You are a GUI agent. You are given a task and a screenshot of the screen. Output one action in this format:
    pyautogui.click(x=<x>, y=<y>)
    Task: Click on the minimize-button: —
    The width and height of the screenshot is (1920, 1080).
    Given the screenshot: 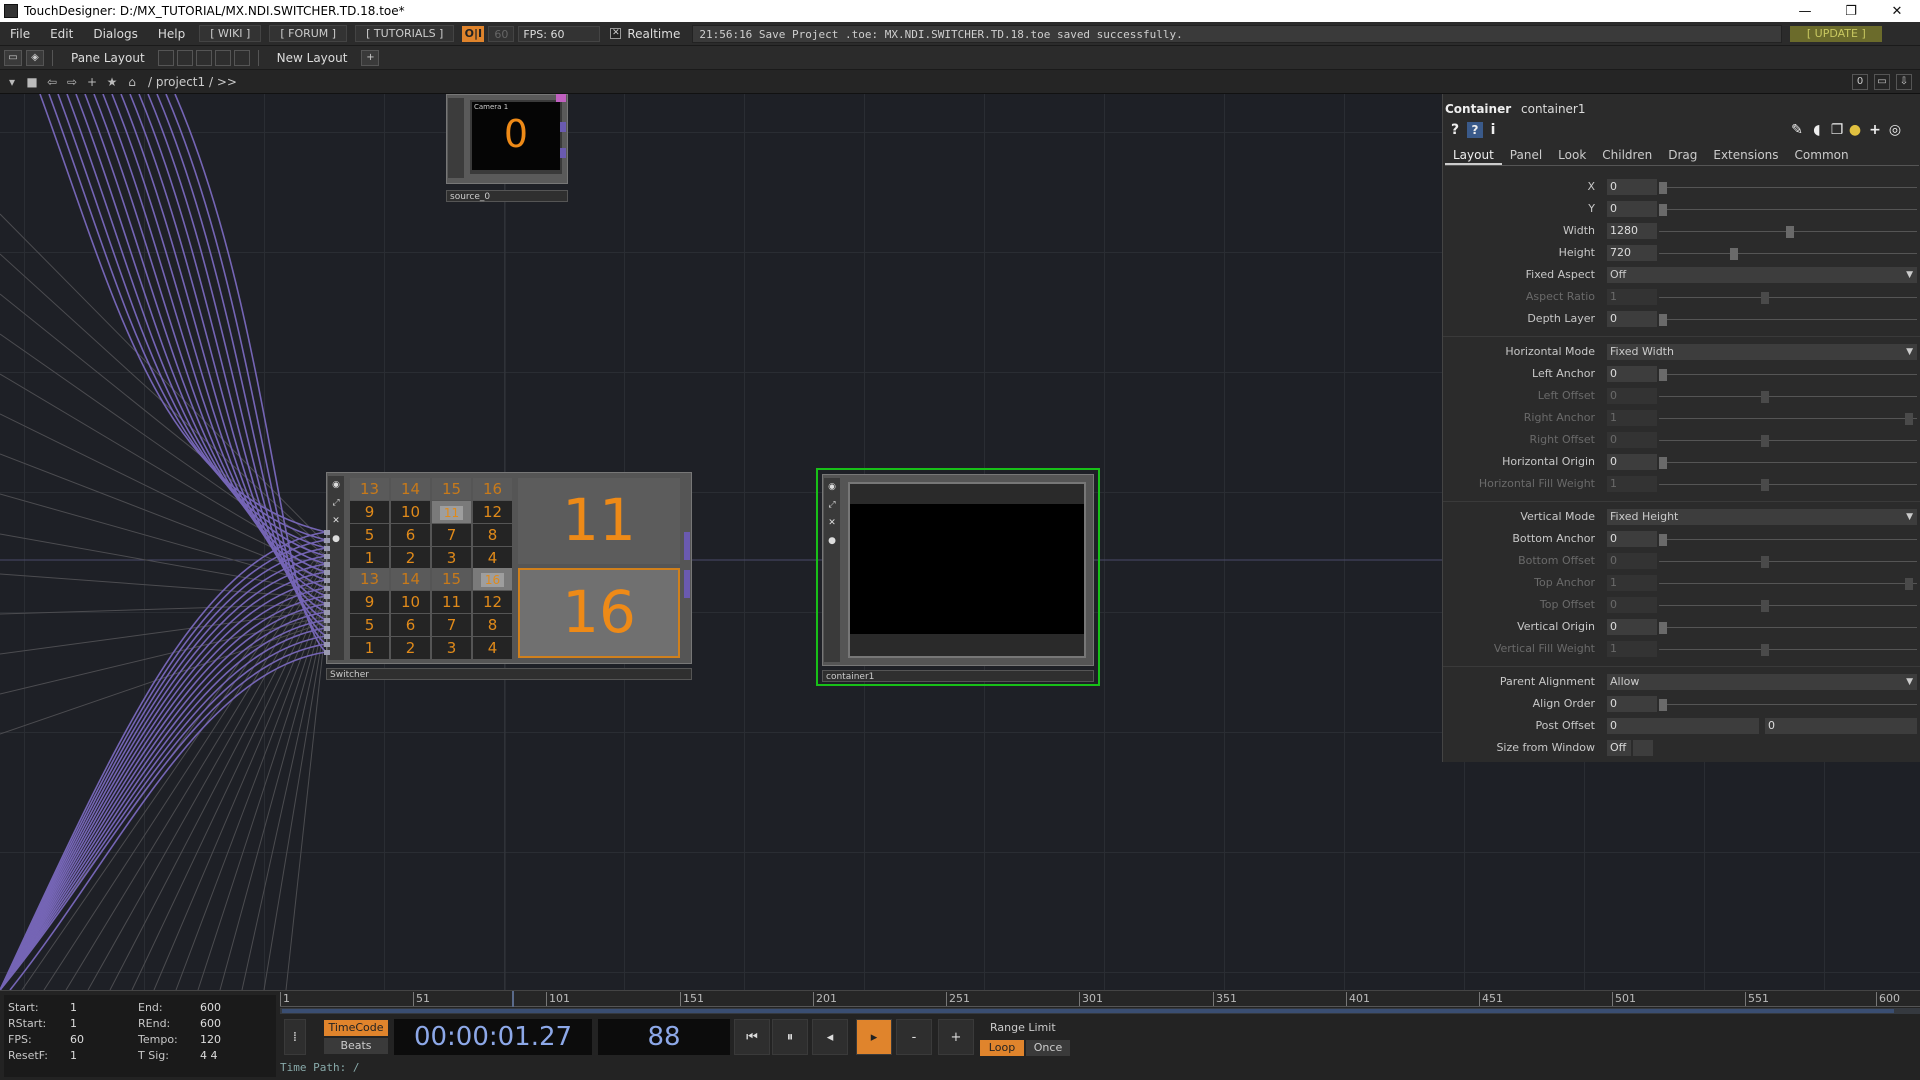 What is the action you would take?
    pyautogui.click(x=1805, y=11)
    